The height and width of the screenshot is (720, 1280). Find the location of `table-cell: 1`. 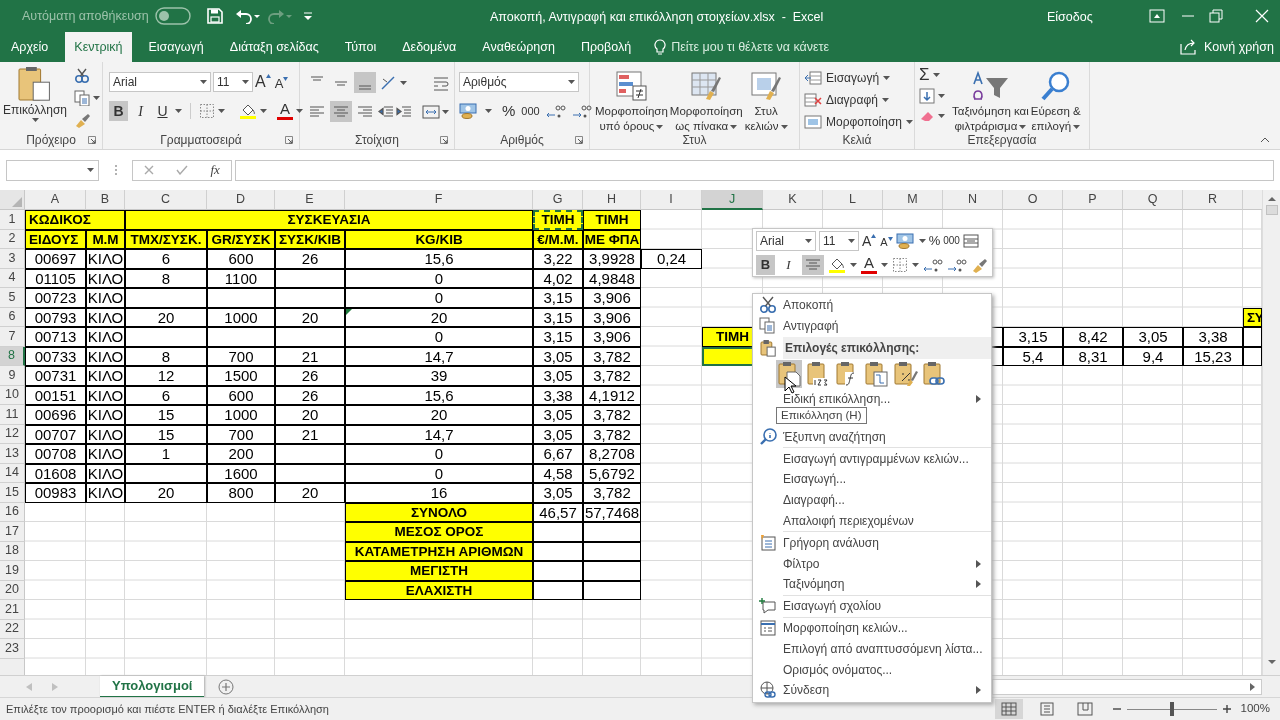

table-cell: 1 is located at coordinates (166, 454).